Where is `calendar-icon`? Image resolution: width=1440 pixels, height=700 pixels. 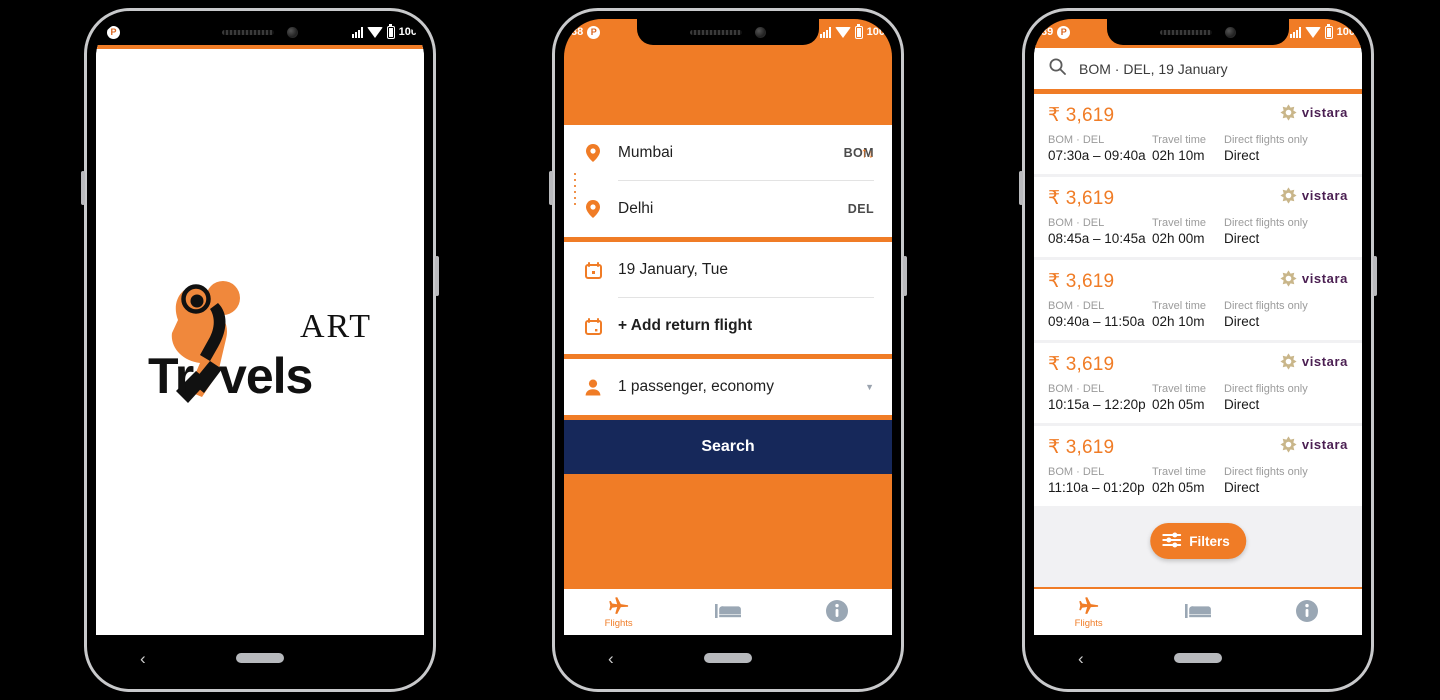
calendar-icon is located at coordinates (593, 270).